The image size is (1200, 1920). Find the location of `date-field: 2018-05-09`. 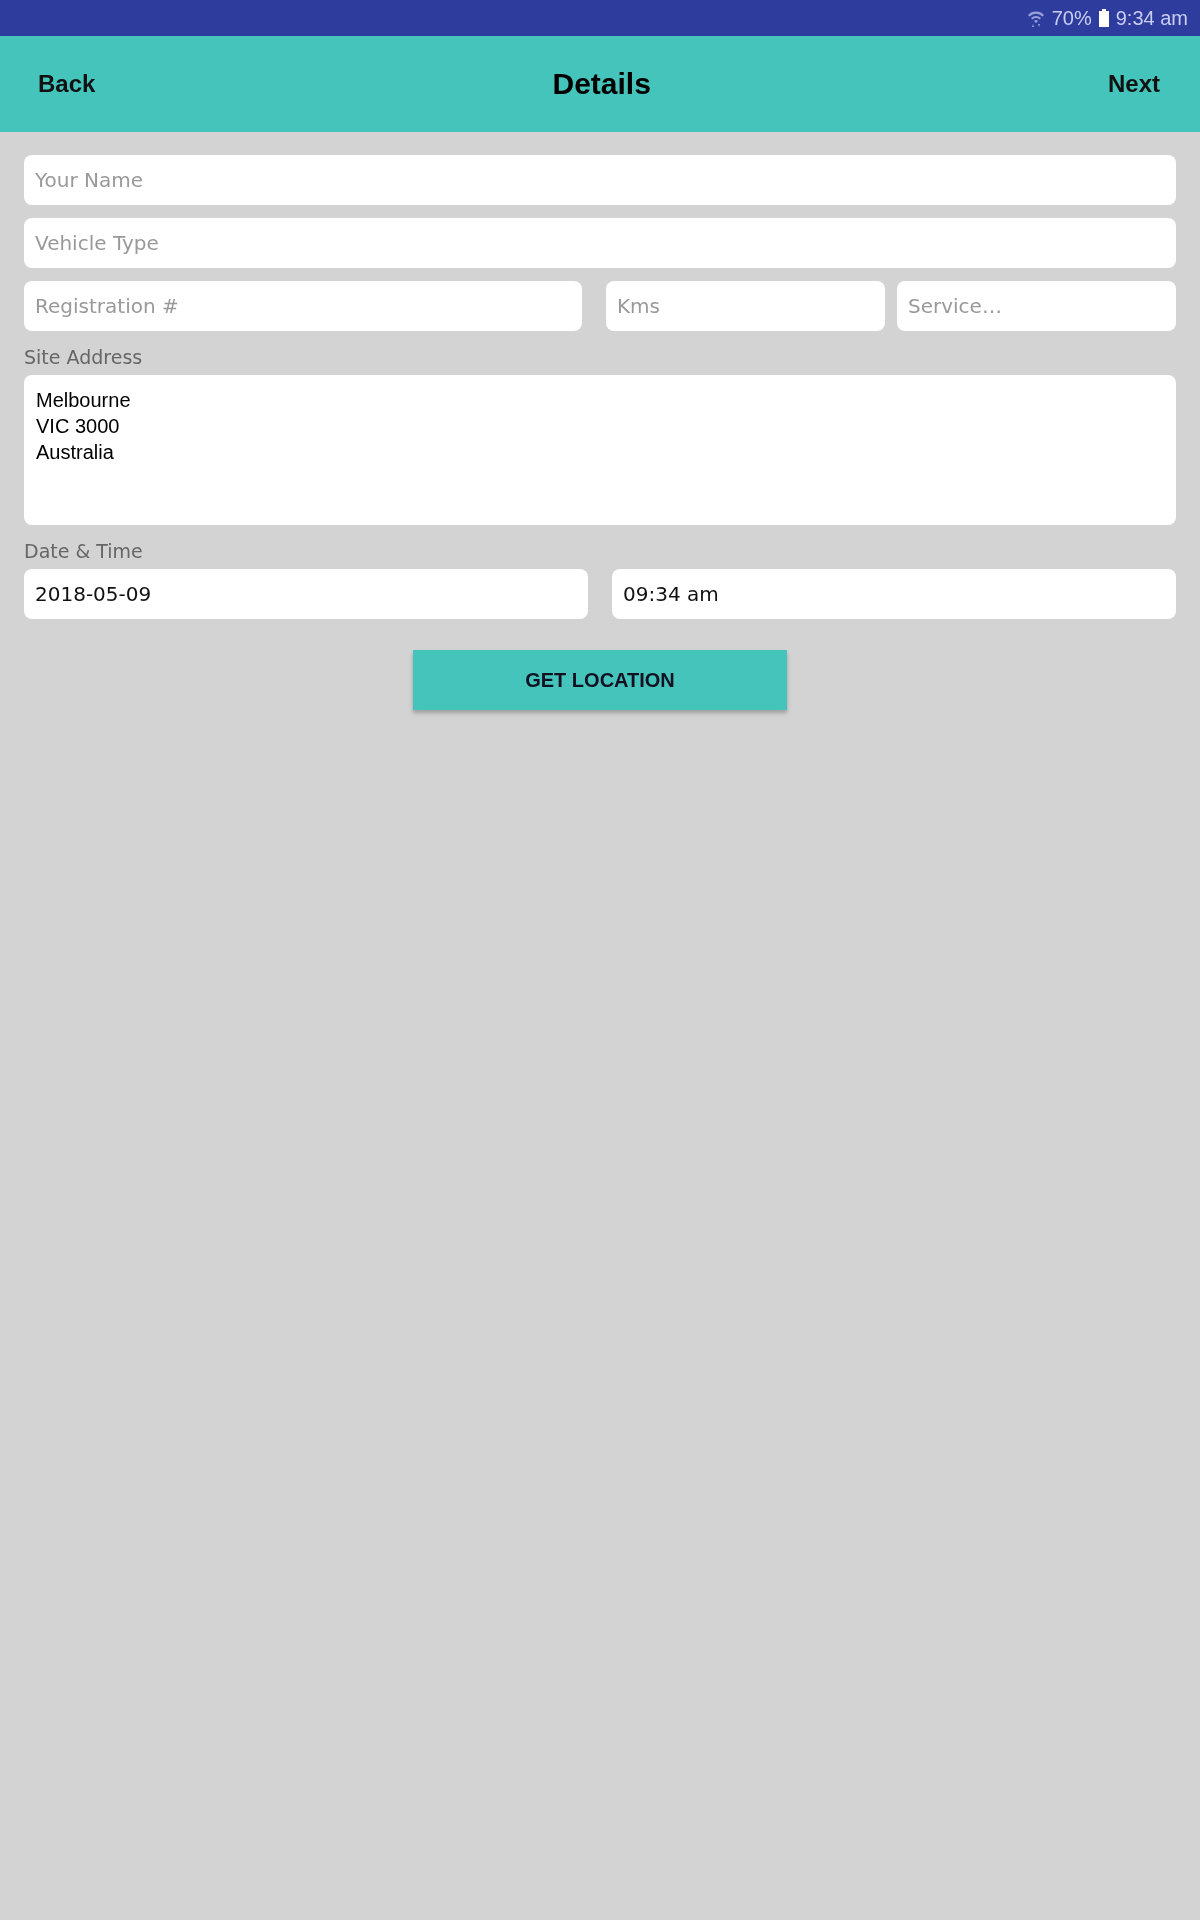

date-field: 2018-05-09 is located at coordinates (306, 594).